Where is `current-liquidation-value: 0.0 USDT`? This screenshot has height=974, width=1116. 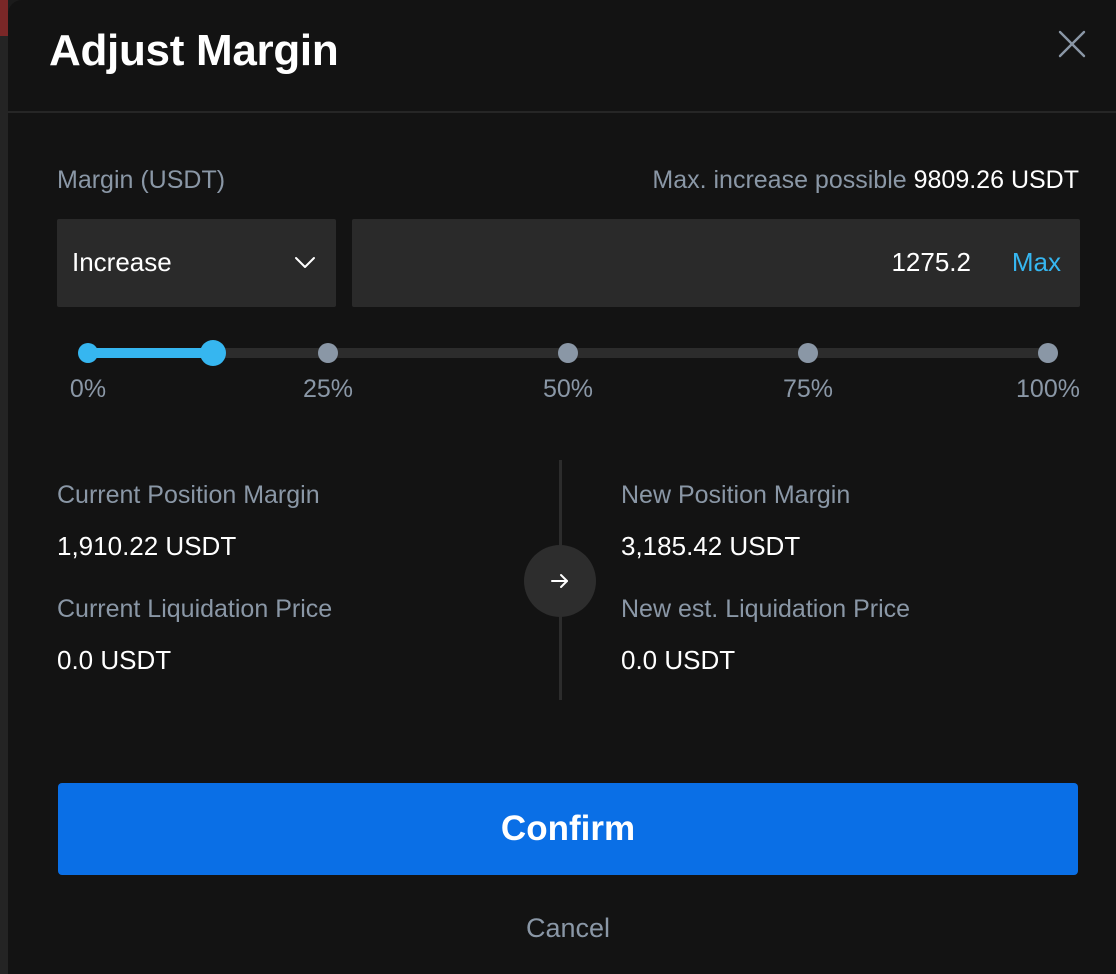
current-liquidation-value: 0.0 USDT is located at coordinates (114, 660).